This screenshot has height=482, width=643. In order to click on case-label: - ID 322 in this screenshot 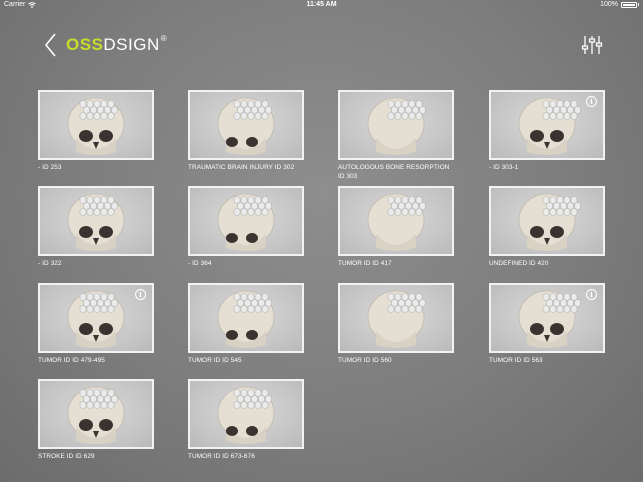, I will do `click(50, 263)`.